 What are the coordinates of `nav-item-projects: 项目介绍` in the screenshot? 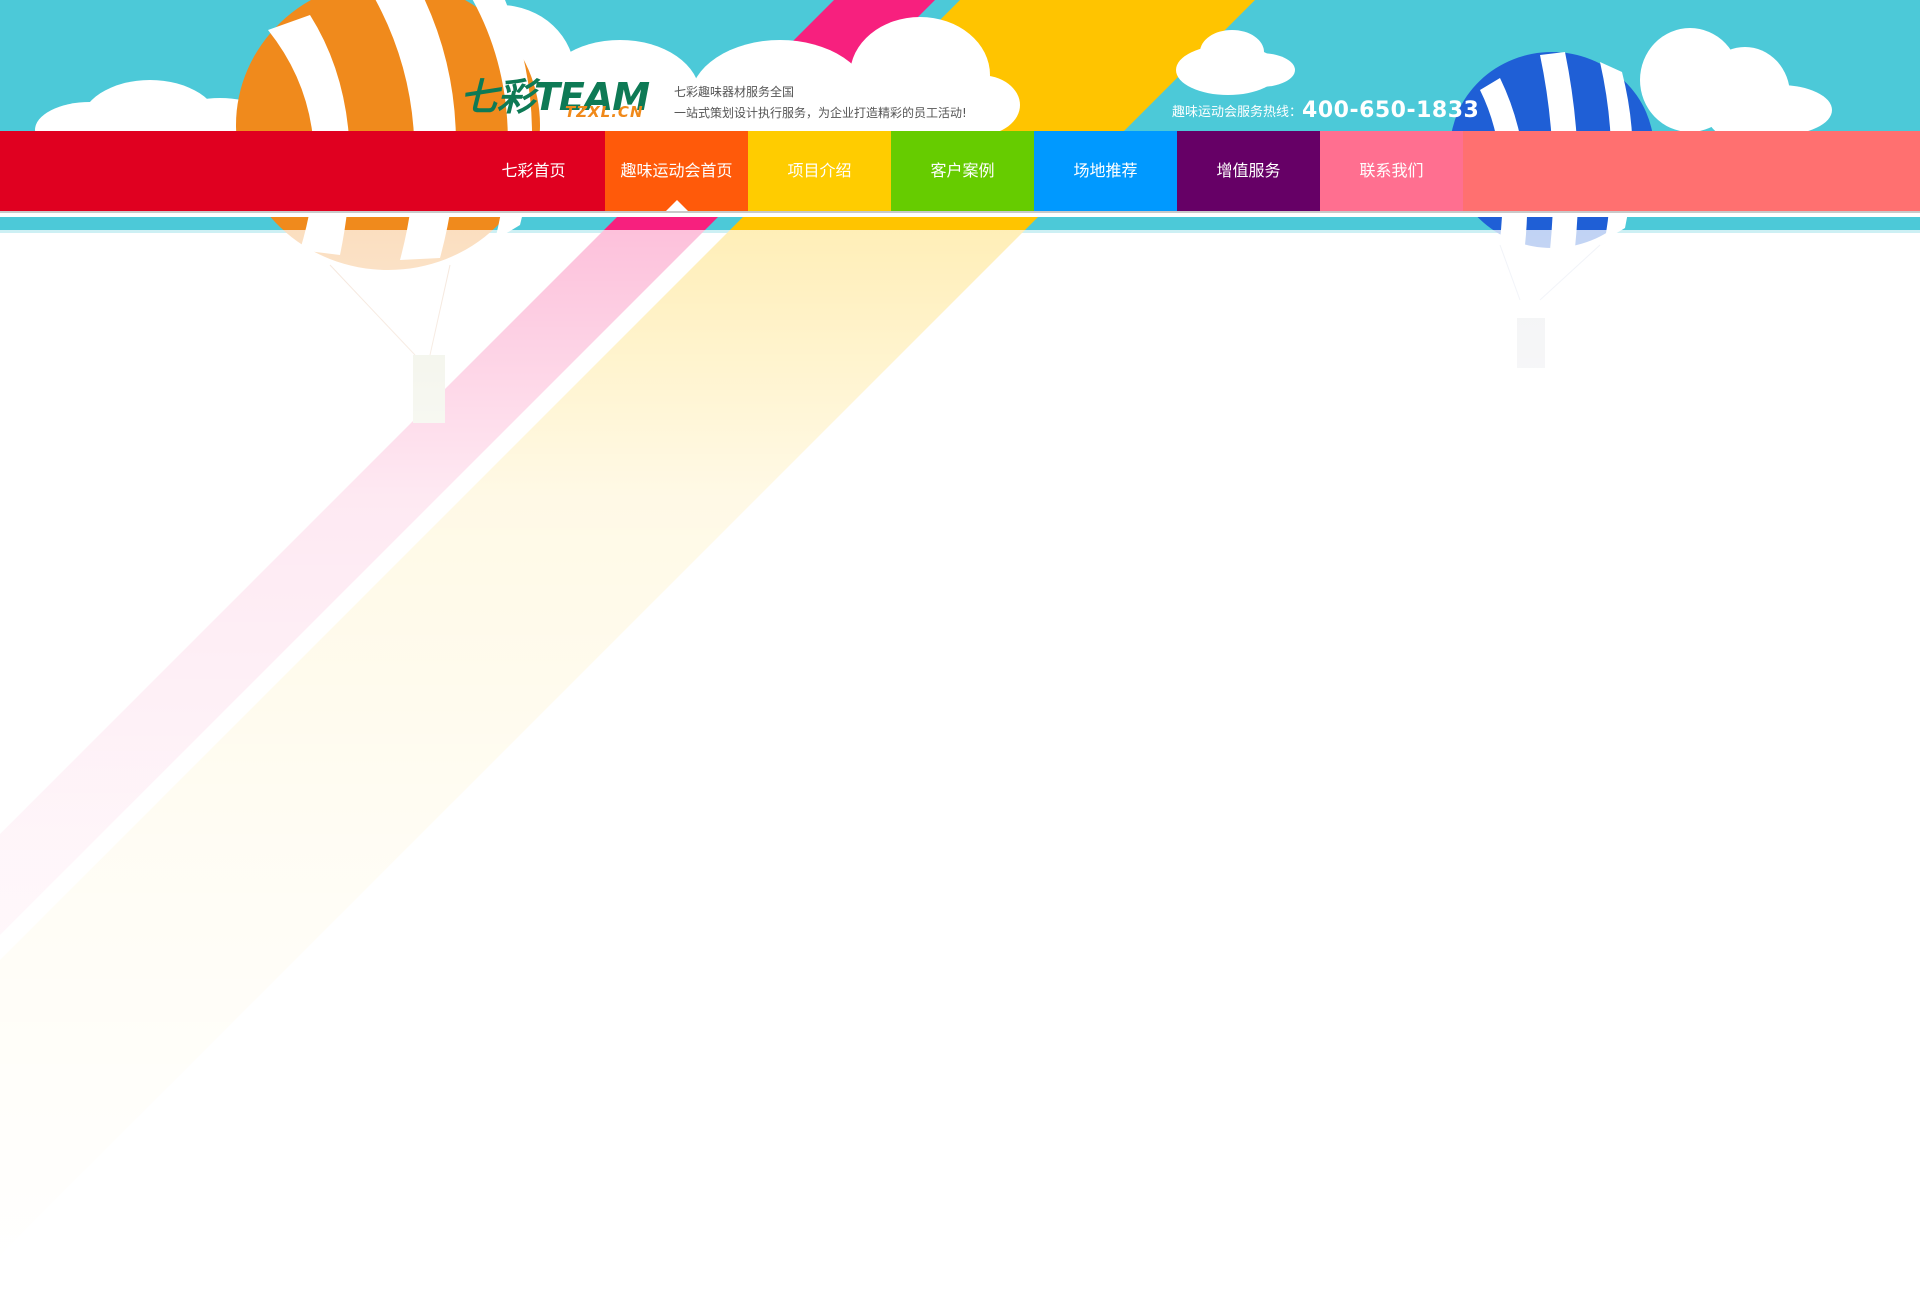 It's located at (819, 171).